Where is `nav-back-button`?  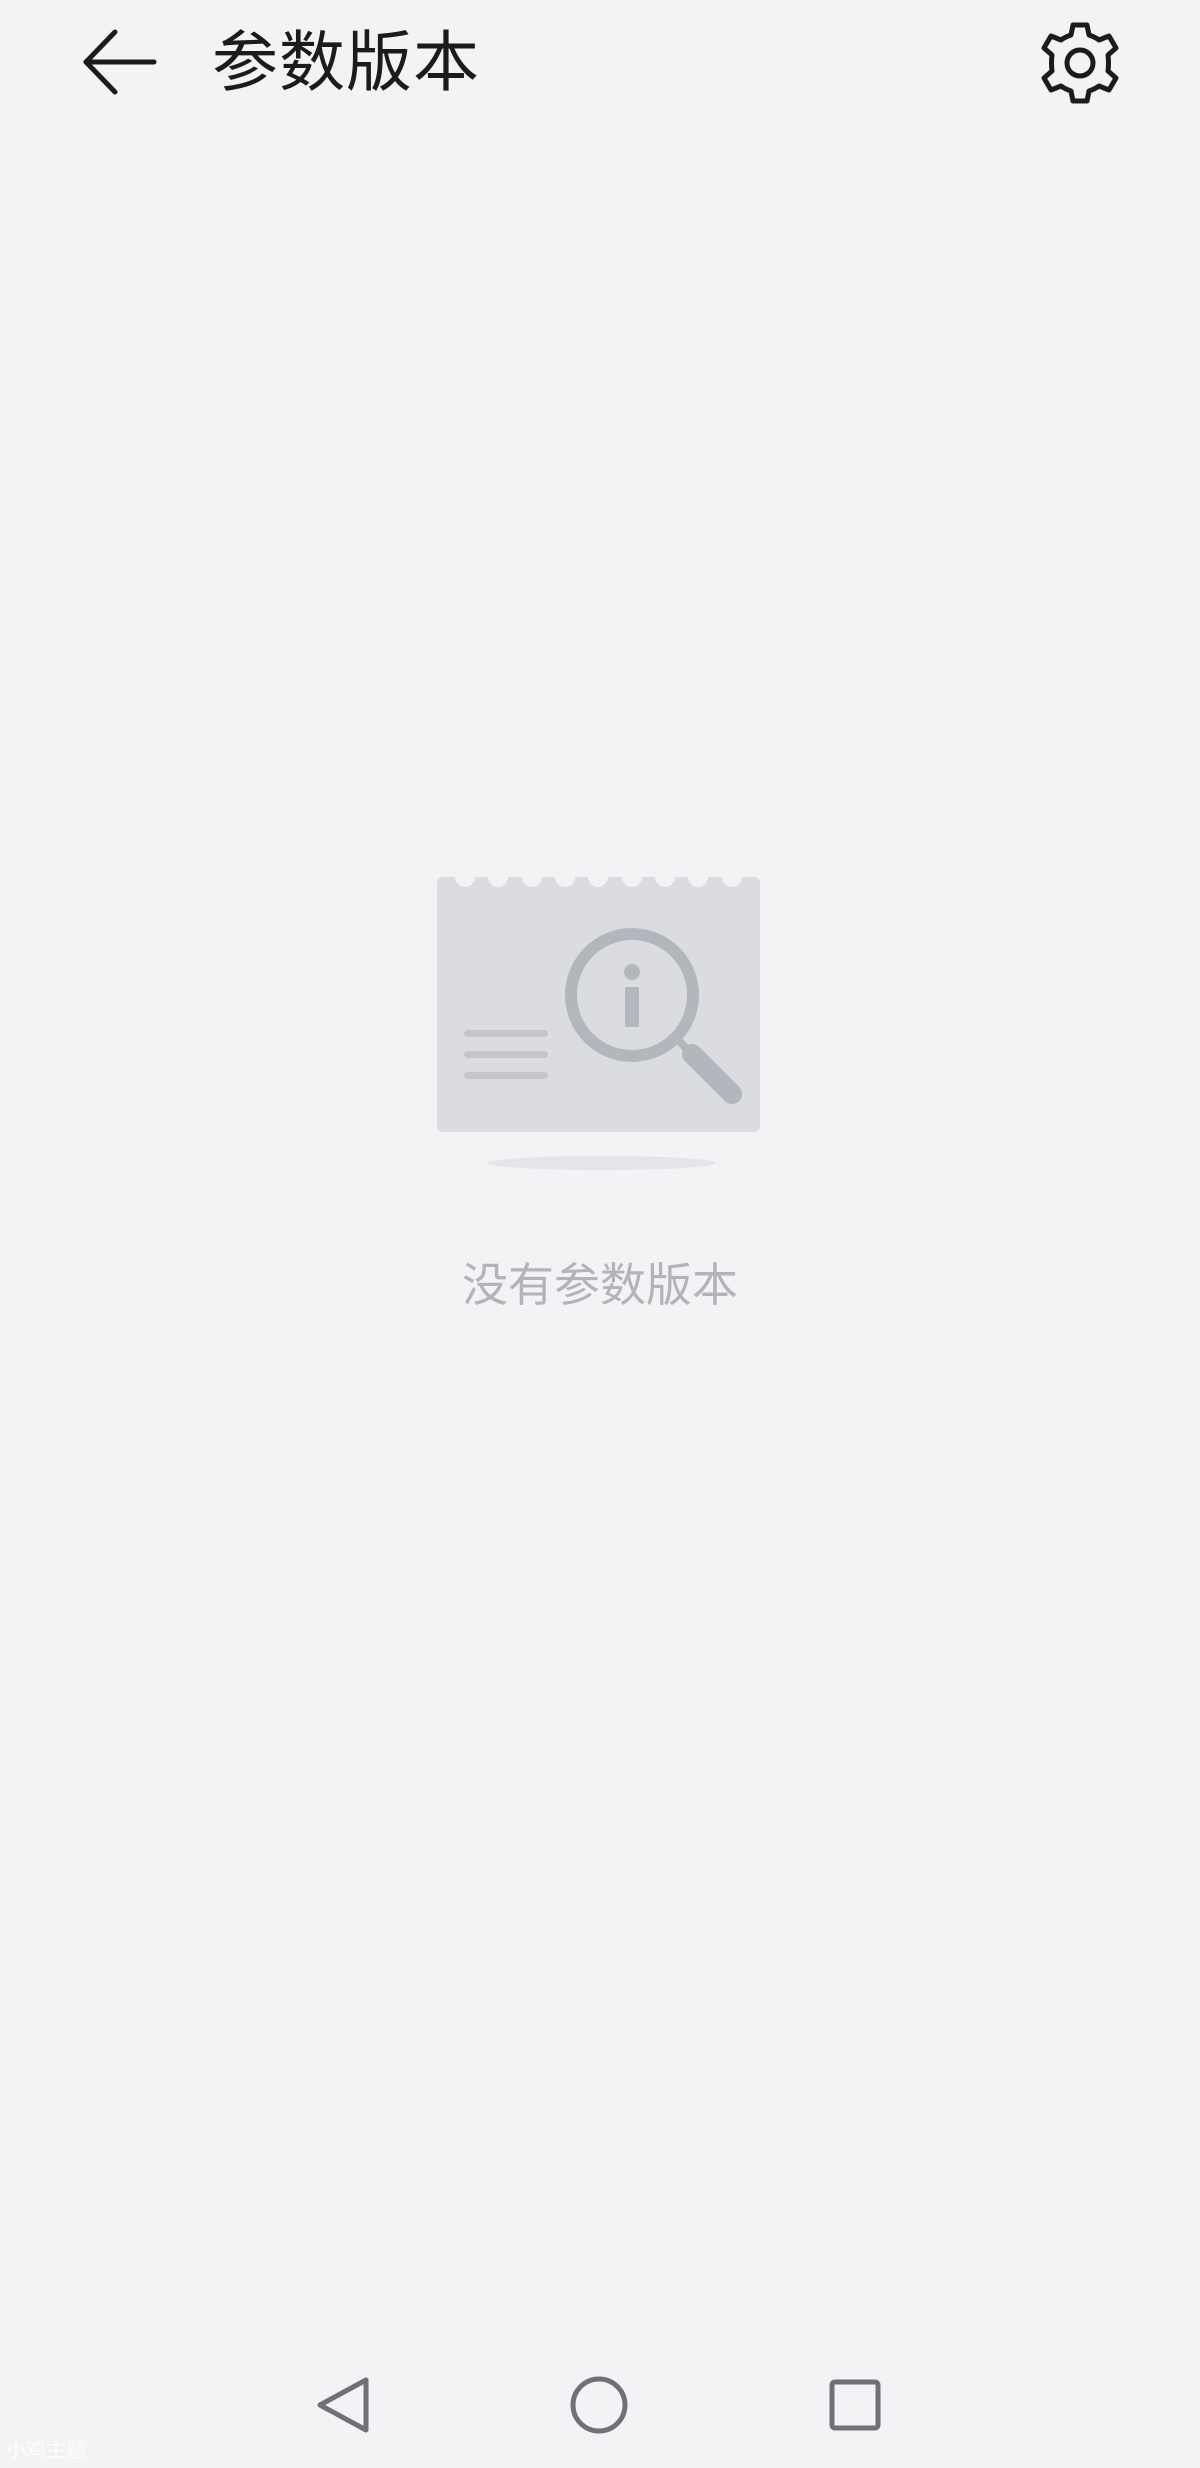
nav-back-button is located at coordinates (345, 2405).